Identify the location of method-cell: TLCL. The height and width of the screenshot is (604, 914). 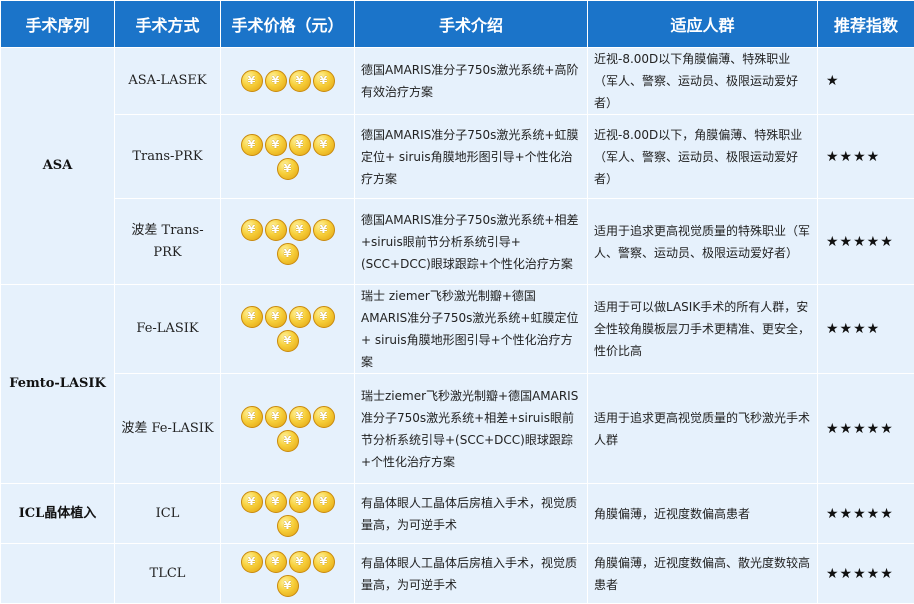
(168, 574).